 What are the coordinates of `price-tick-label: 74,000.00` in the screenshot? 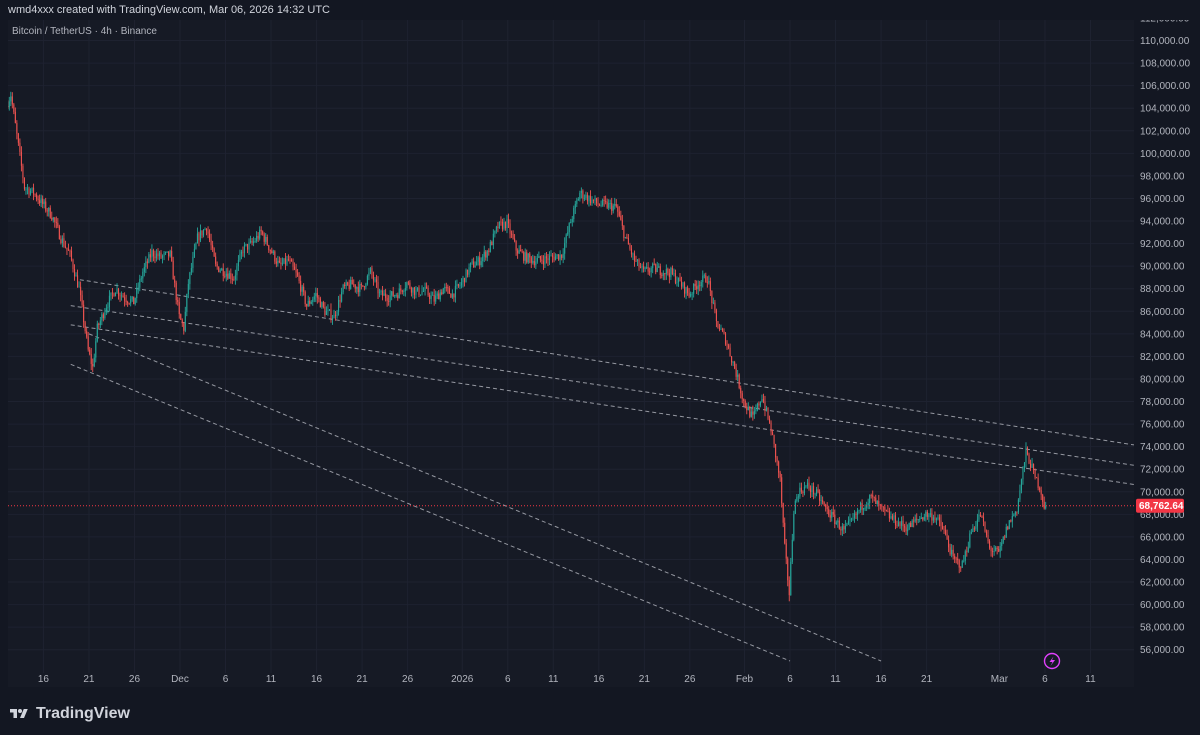 It's located at (1162, 447).